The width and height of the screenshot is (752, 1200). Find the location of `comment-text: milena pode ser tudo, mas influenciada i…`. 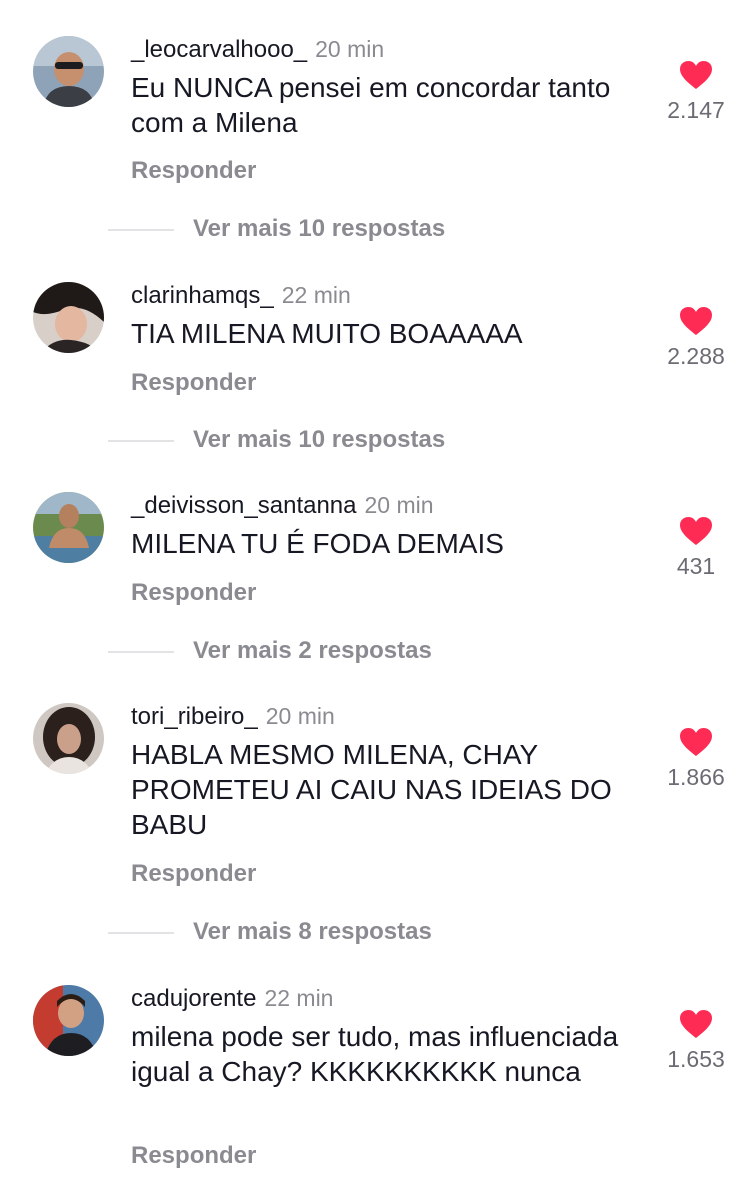

comment-text: milena pode ser tudo, mas influenciada i… is located at coordinates (375, 1054).